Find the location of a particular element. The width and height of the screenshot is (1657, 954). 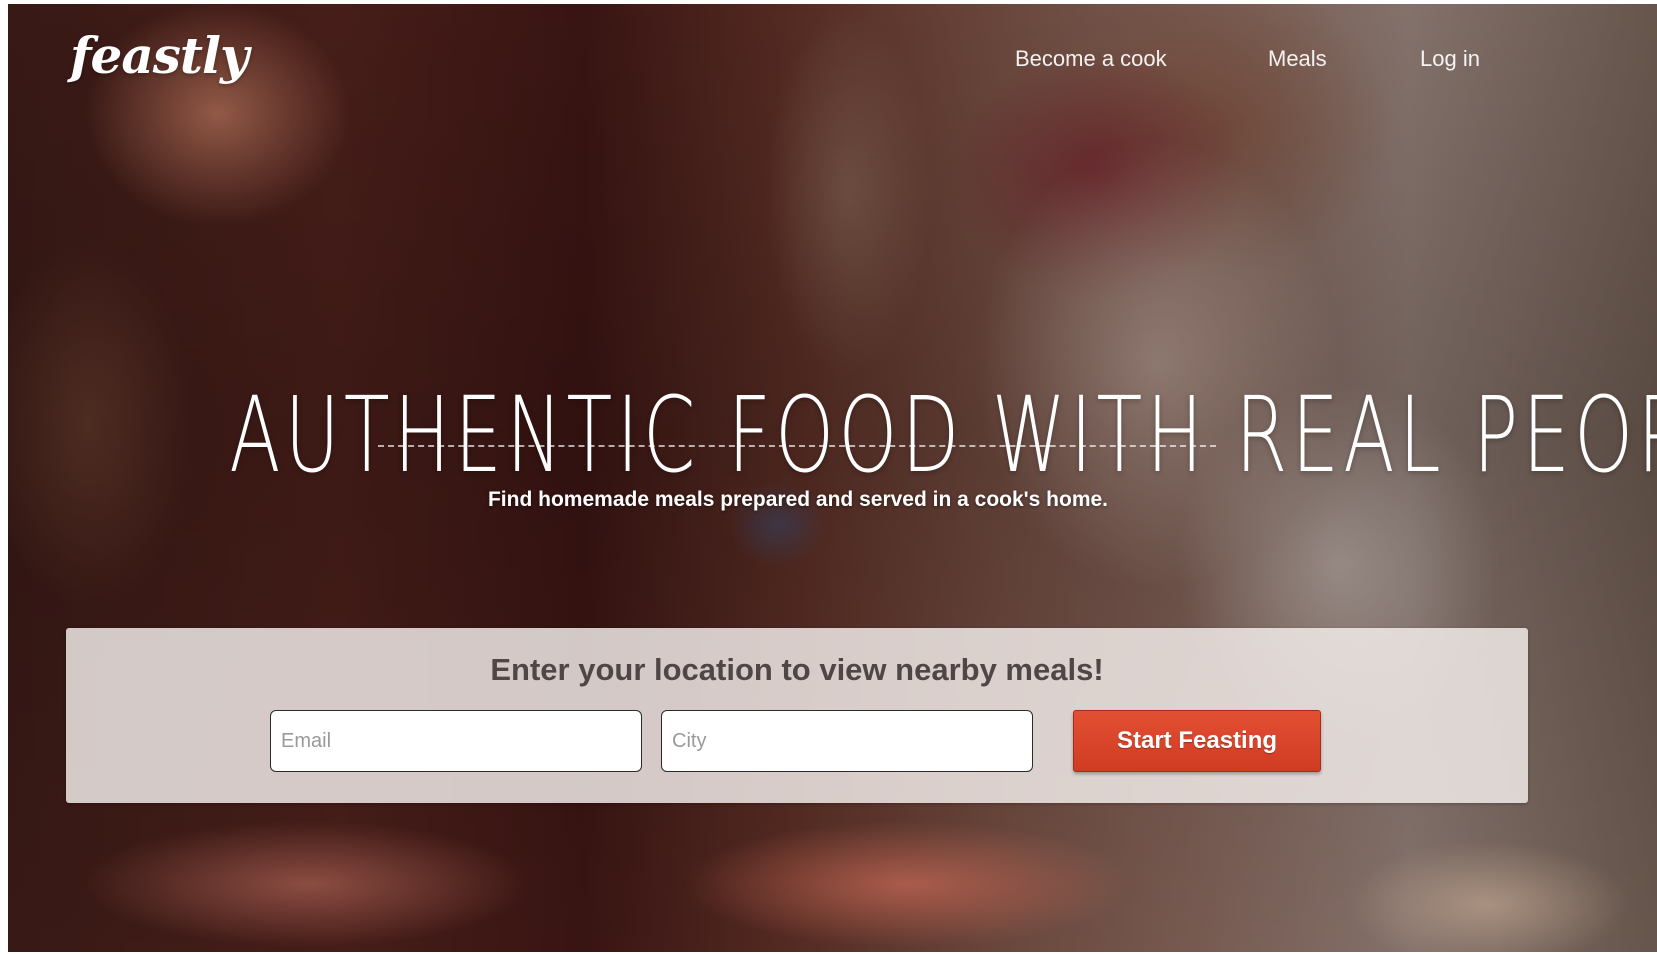

nav-become-a-cook: Become a cook is located at coordinates (1091, 59).